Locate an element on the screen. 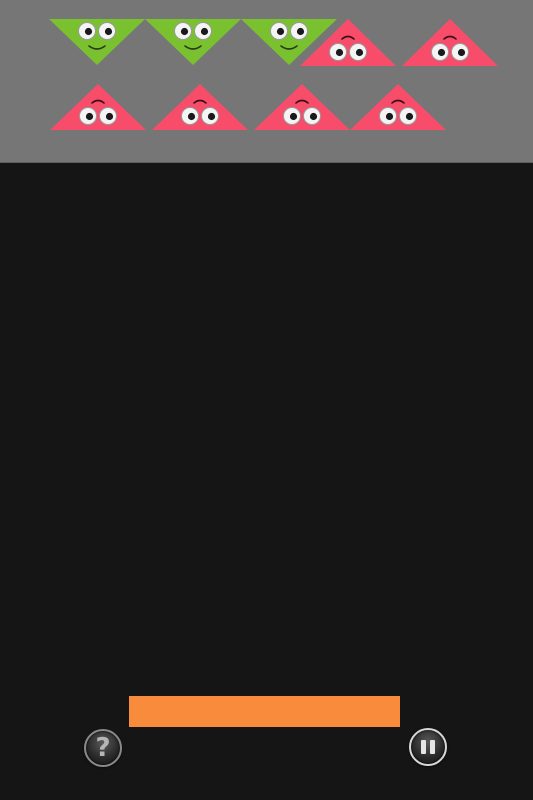 Image resolution: width=533 pixels, height=800 pixels. question-mark-icon: ? is located at coordinates (103, 748).